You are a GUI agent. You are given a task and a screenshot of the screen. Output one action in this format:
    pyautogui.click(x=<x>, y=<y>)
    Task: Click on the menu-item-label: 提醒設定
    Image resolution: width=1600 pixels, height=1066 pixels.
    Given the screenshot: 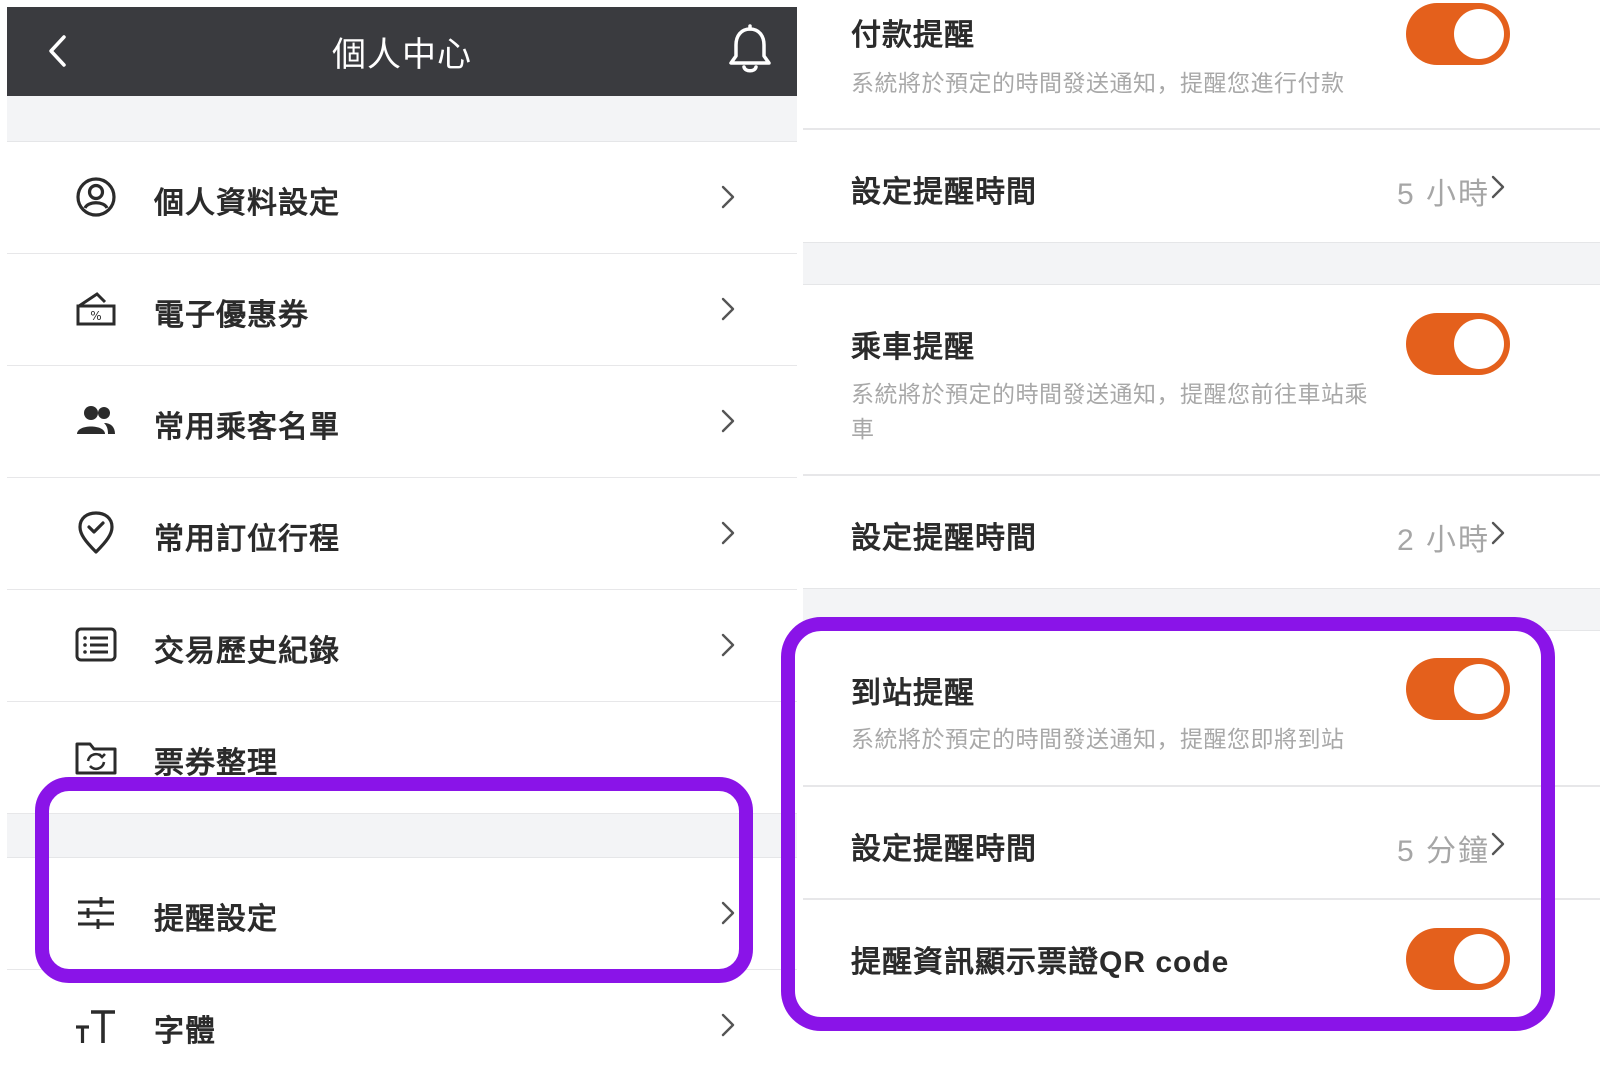 What is the action you would take?
    pyautogui.click(x=216, y=919)
    